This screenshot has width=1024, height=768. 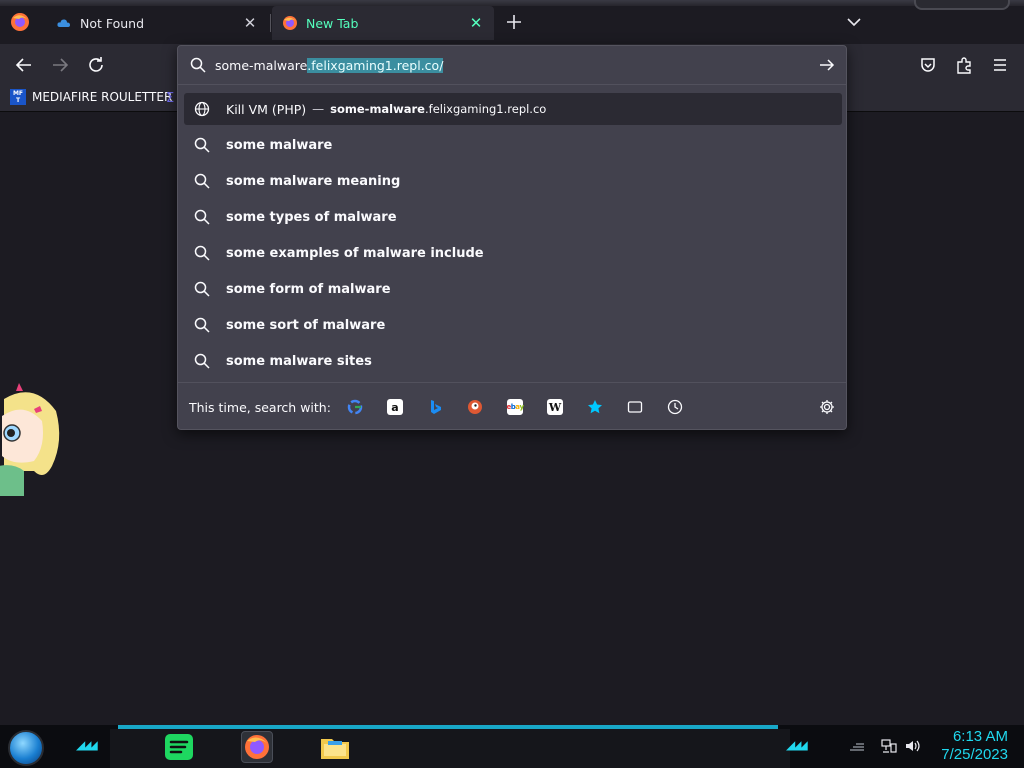 I want to click on suggestion-text: some sort of malware, so click(x=306, y=325).